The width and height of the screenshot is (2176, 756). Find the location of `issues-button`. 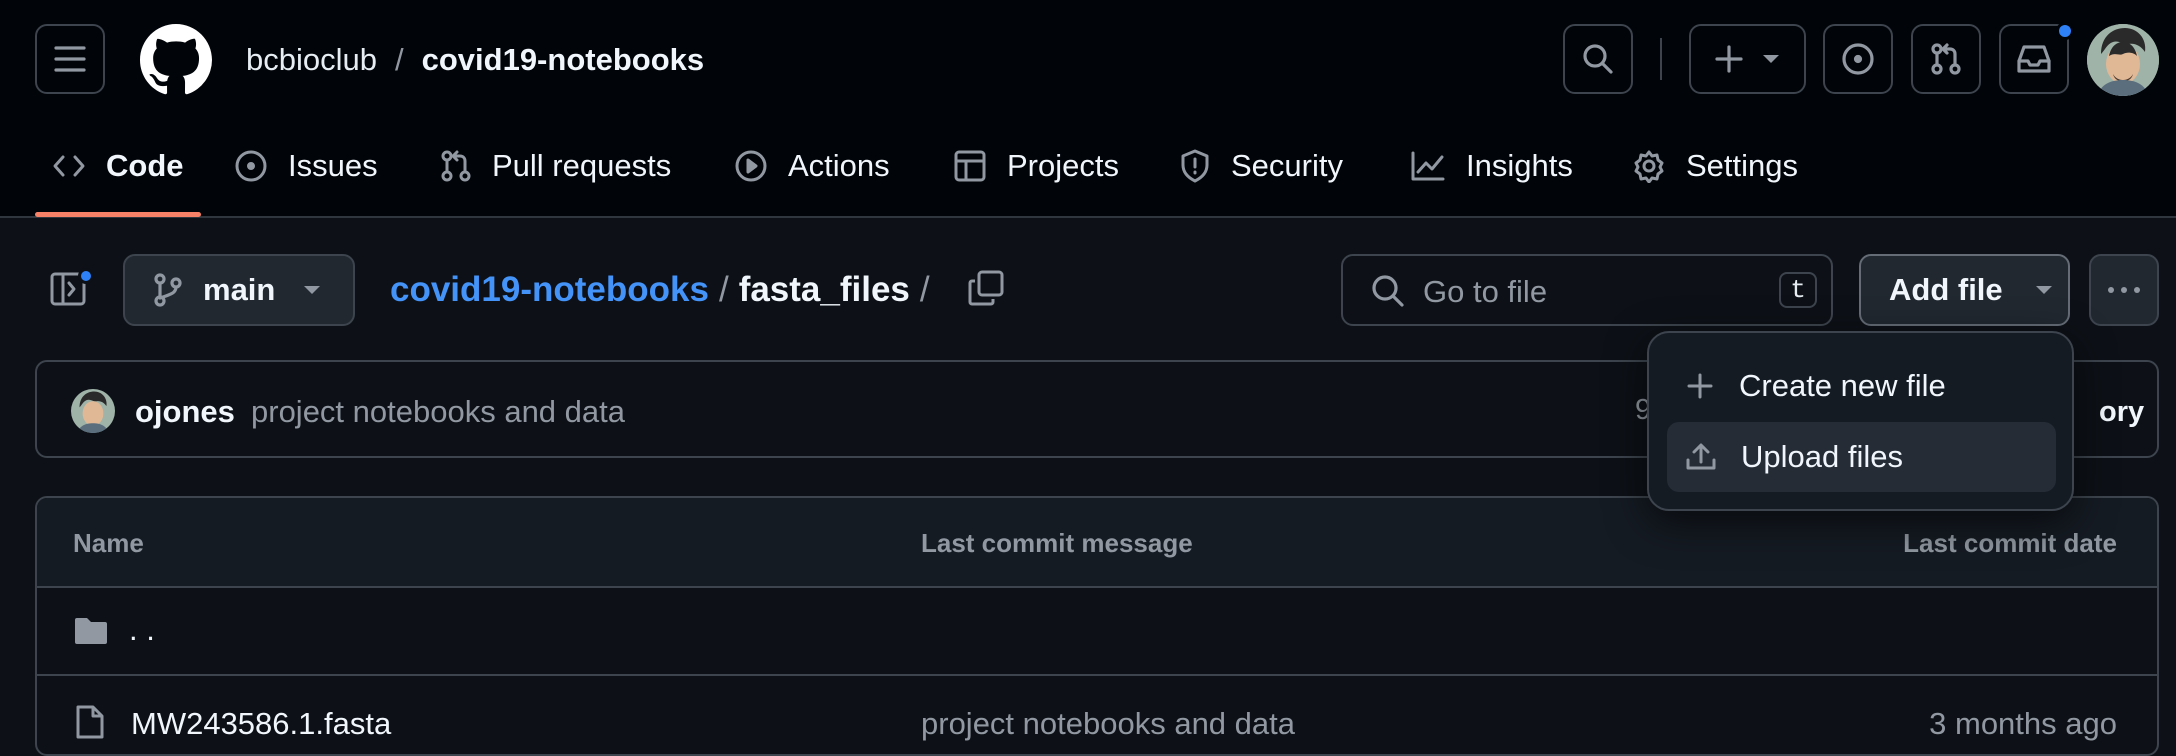

issues-button is located at coordinates (1858, 59).